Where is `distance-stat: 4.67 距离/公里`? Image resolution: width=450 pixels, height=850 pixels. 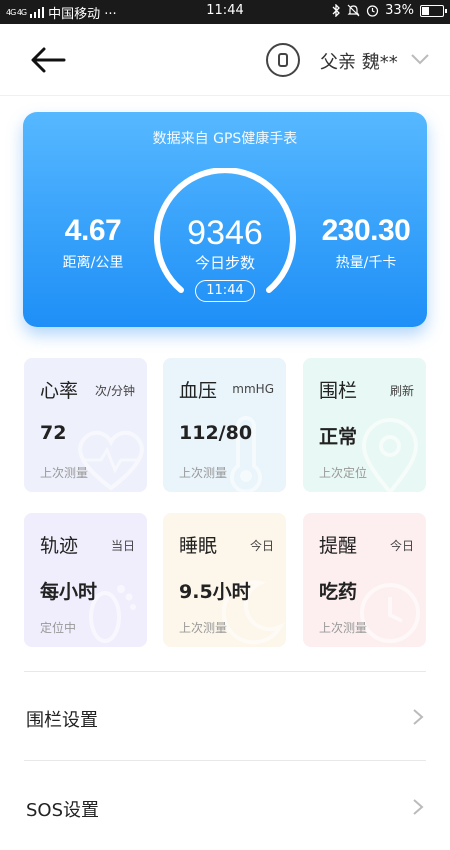 distance-stat: 4.67 距离/公里 is located at coordinates (93, 243).